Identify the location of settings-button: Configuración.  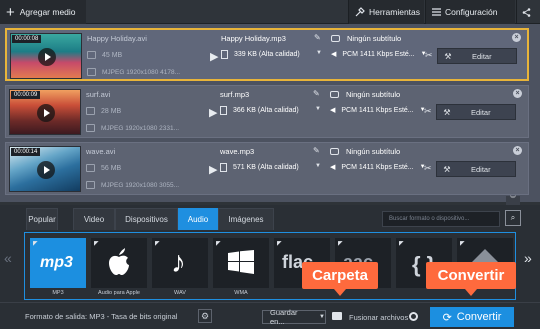
(470, 12).